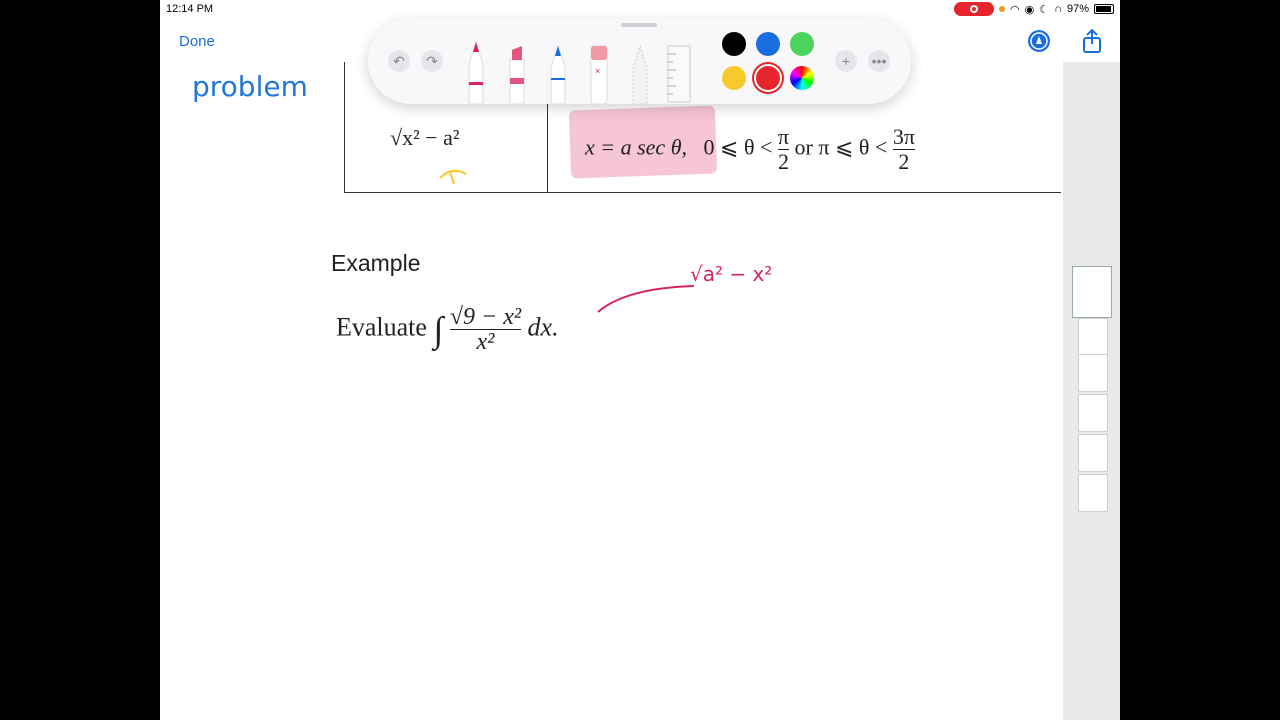  What do you see at coordinates (517, 71) in the screenshot?
I see `marker-tool` at bounding box center [517, 71].